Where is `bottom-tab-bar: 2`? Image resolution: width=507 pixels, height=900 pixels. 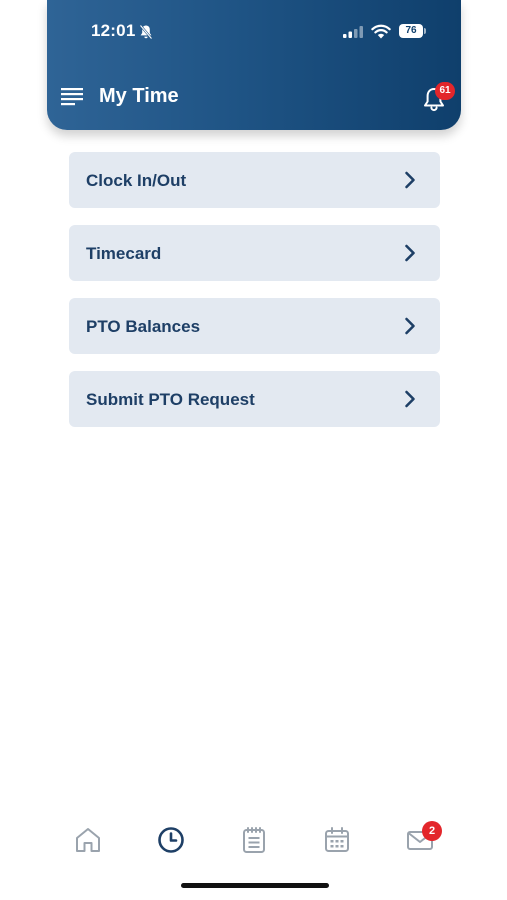
bottom-tab-bar: 2 is located at coordinates (253, 840).